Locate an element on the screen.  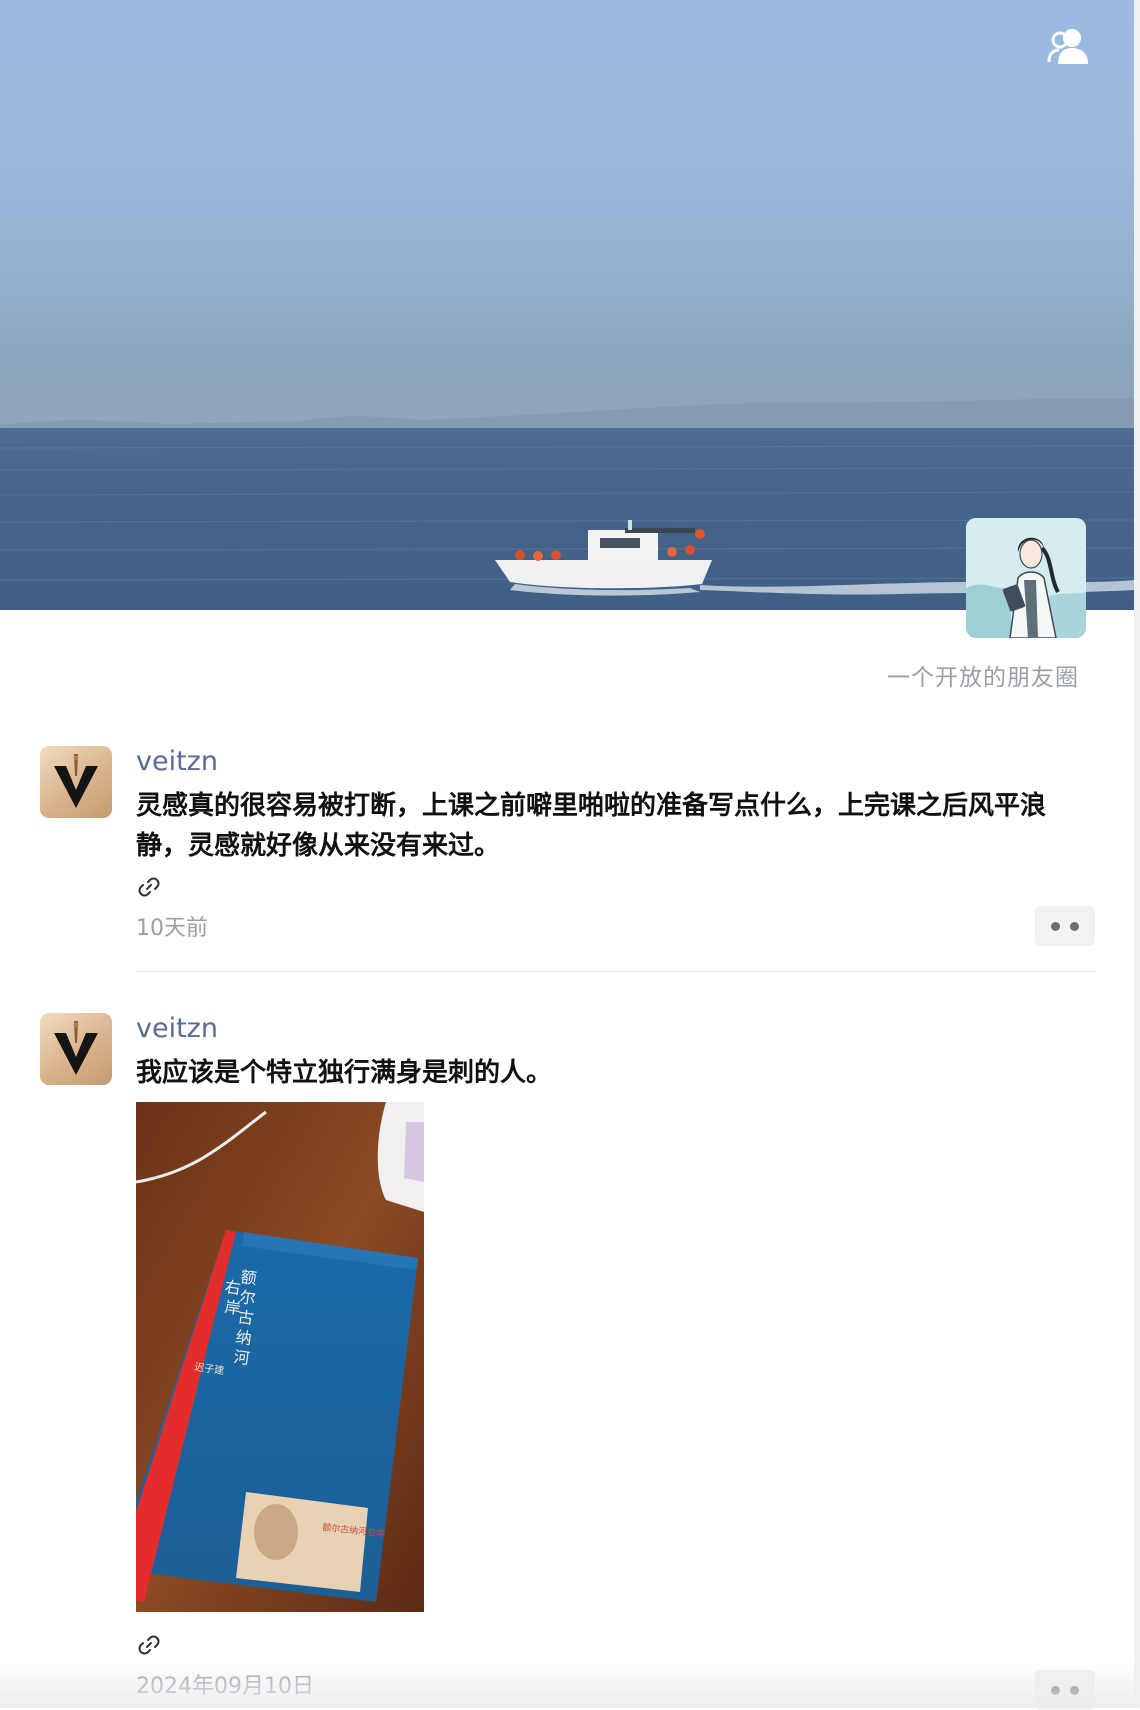
svg-text: 河 is located at coordinates (241, 1357).